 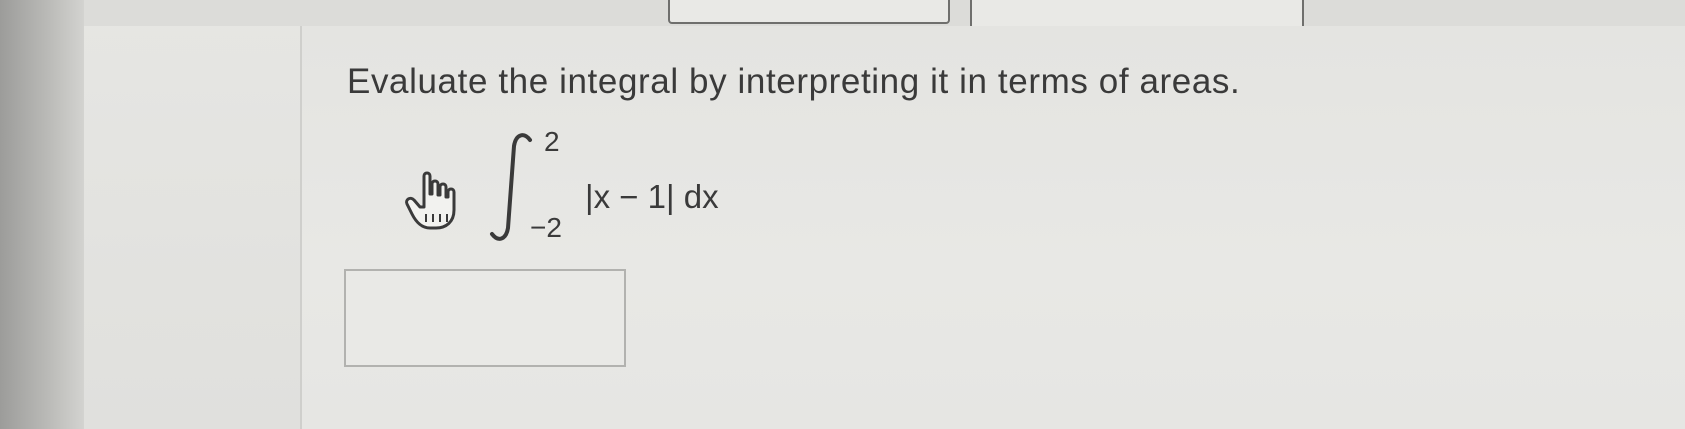 I want to click on pointing-hand-icon, so click(x=432, y=201).